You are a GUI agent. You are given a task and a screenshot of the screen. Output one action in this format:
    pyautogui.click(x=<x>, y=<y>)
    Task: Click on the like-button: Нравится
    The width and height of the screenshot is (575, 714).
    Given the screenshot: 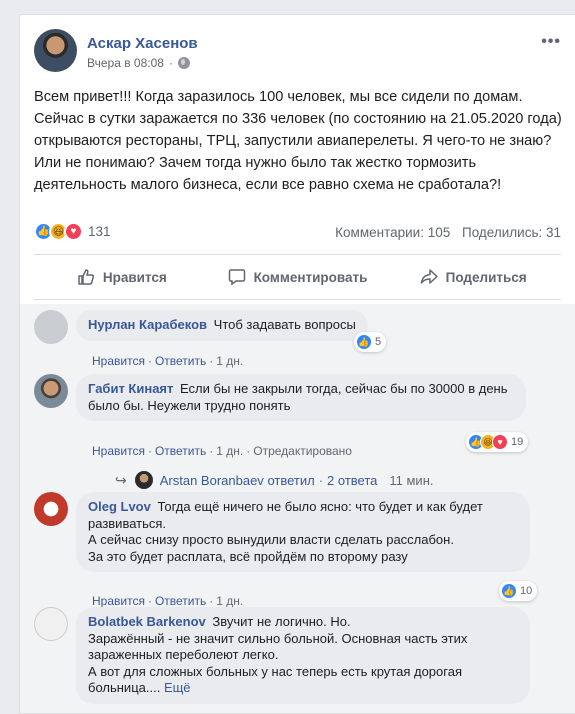 What is the action you would take?
    pyautogui.click(x=122, y=277)
    